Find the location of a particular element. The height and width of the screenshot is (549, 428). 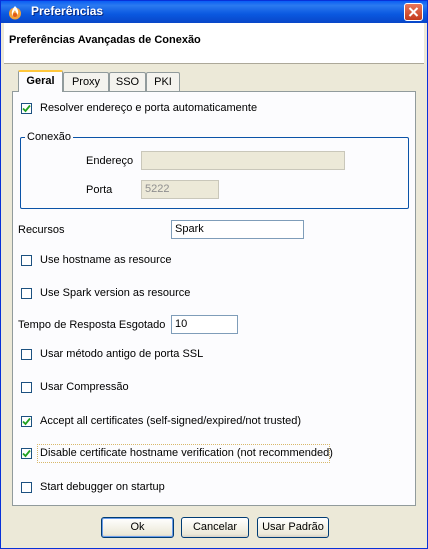

debugger-label: Start debugger on startup is located at coordinates (102, 487).